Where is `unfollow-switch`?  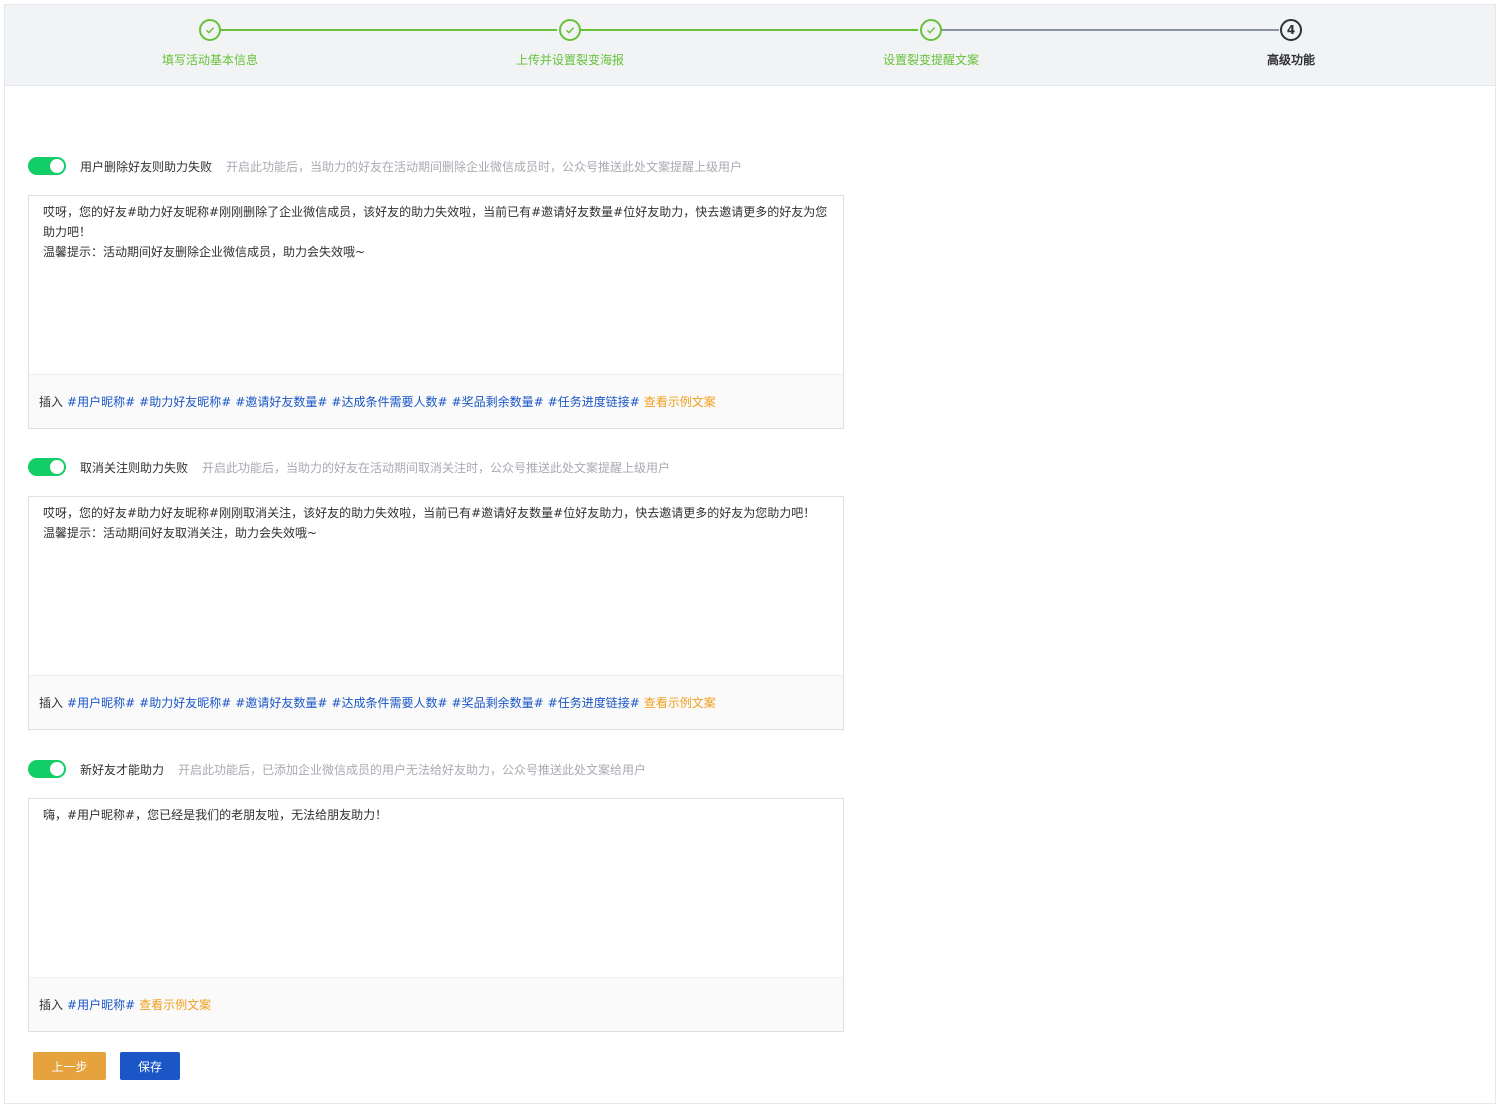 unfollow-switch is located at coordinates (47, 467).